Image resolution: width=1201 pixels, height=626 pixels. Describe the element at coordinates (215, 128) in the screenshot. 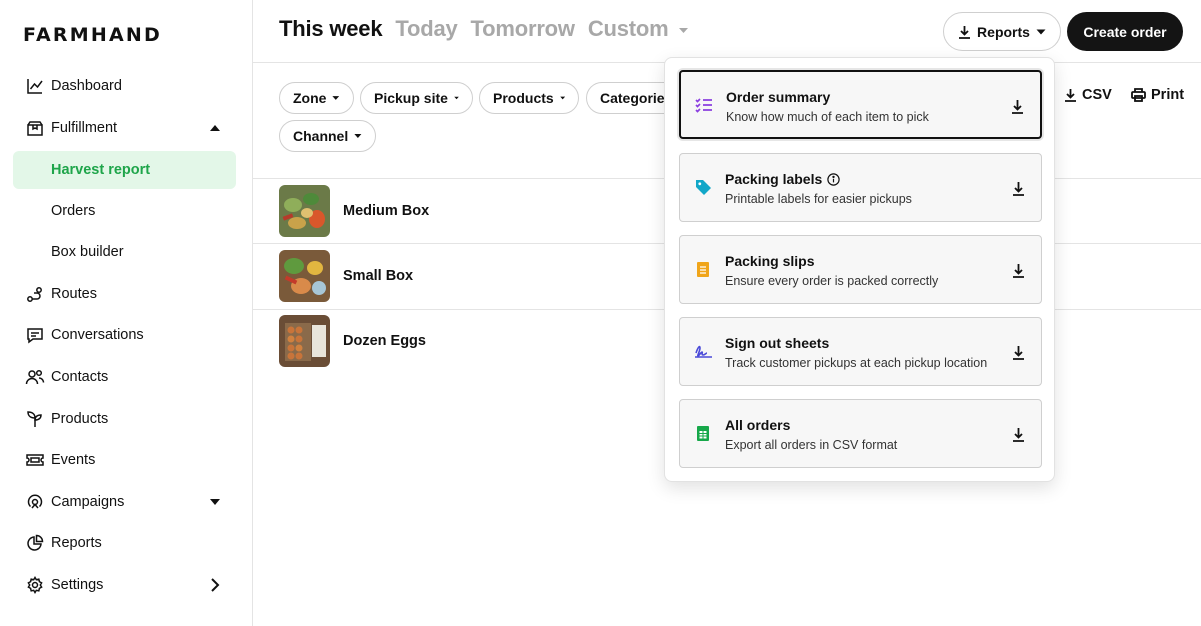

I see `caret-up-icon` at that location.